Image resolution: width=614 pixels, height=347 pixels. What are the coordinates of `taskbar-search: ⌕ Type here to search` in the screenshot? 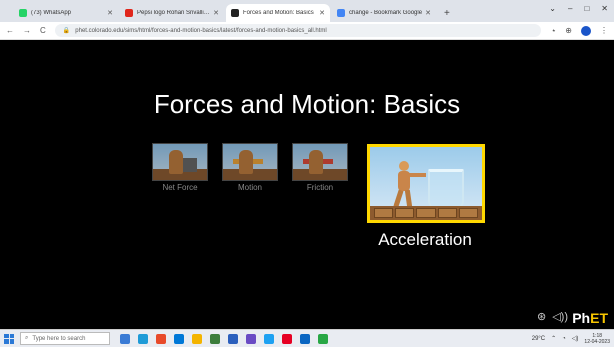 It's located at (65, 338).